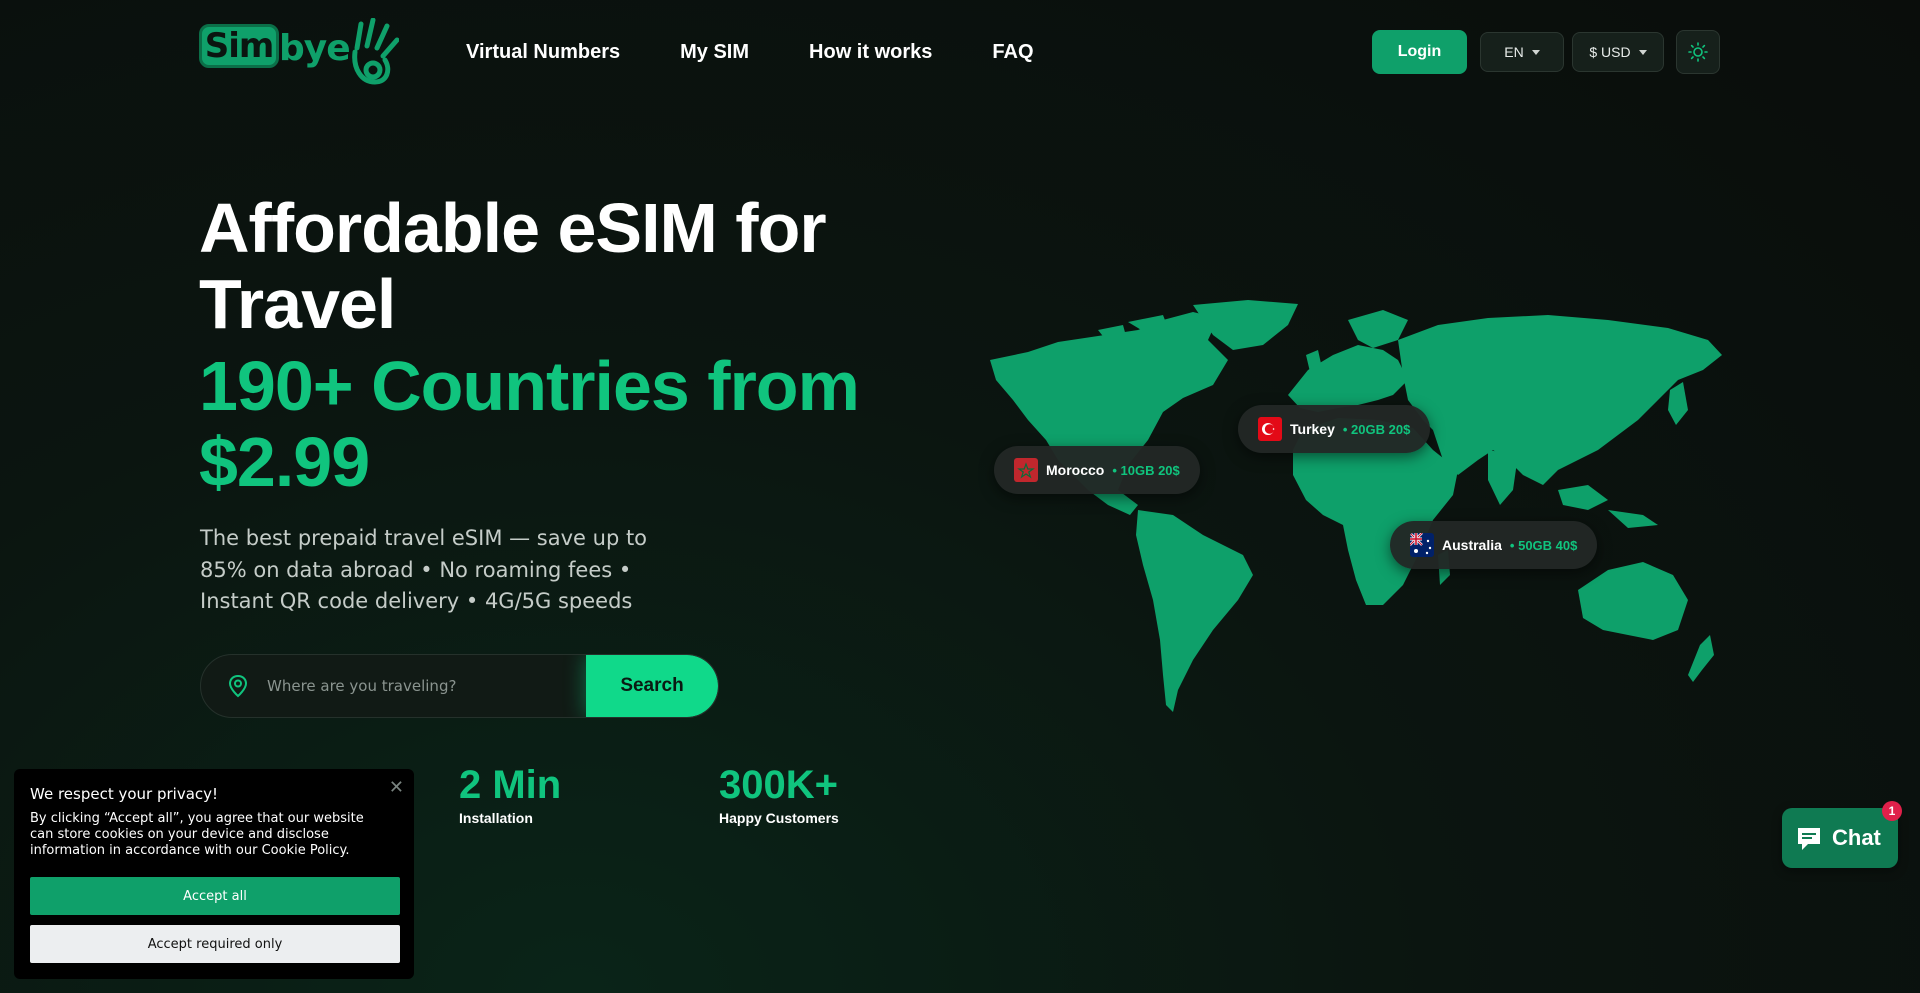  I want to click on stat-label: Happy Customers, so click(779, 818).